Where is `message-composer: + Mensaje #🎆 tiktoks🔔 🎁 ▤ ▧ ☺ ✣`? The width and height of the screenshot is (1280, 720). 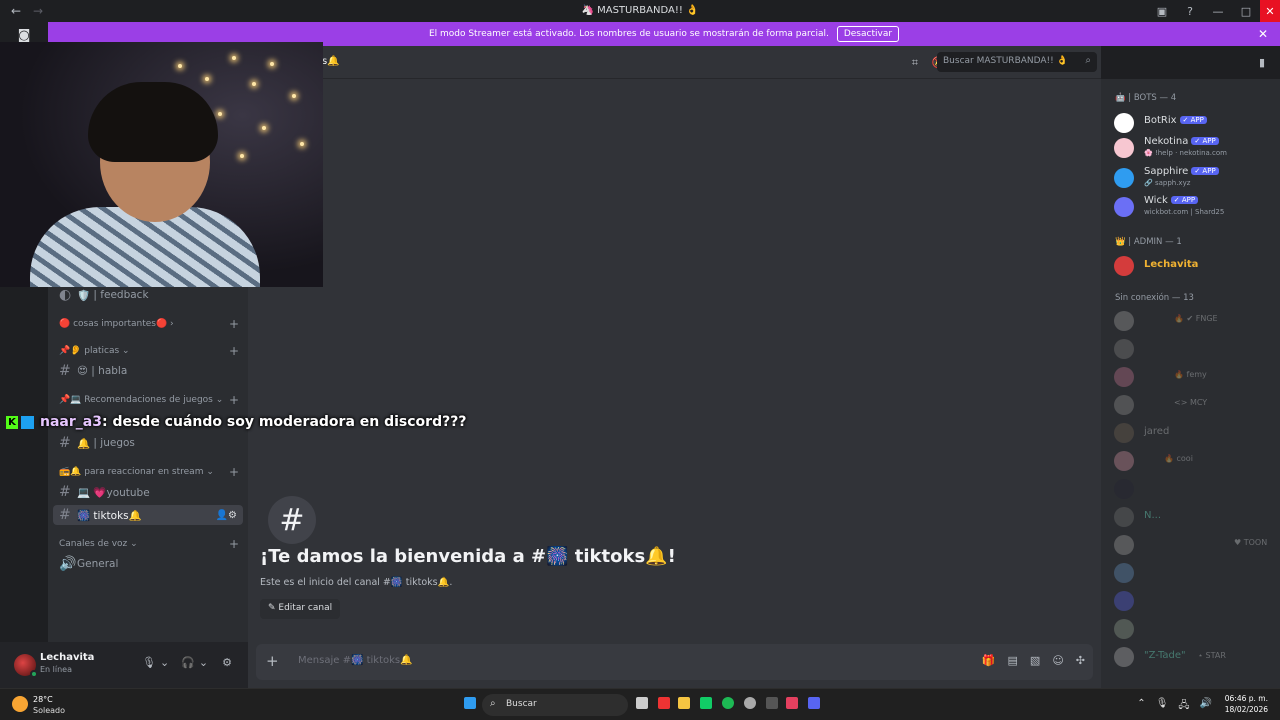 message-composer: + Mensaje #🎆 tiktoks🔔 🎁 ▤ ▧ ☺ ✣ is located at coordinates (674, 662).